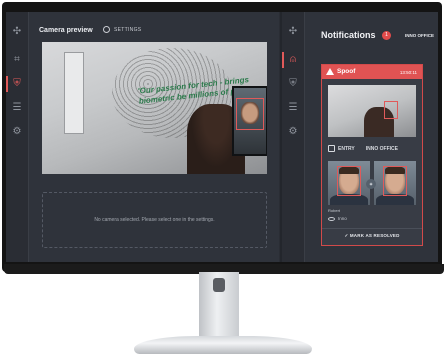  Describe the element at coordinates (363, 148) in the screenshot. I see `entry-info: ENTRY INNO OFFICE` at that location.